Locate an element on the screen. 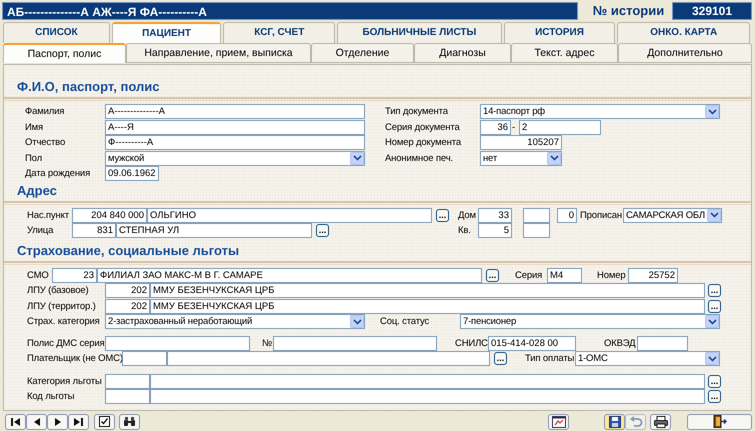 This screenshot has height=431, width=755. tab: ОНКО. КАРТА is located at coordinates (683, 32).